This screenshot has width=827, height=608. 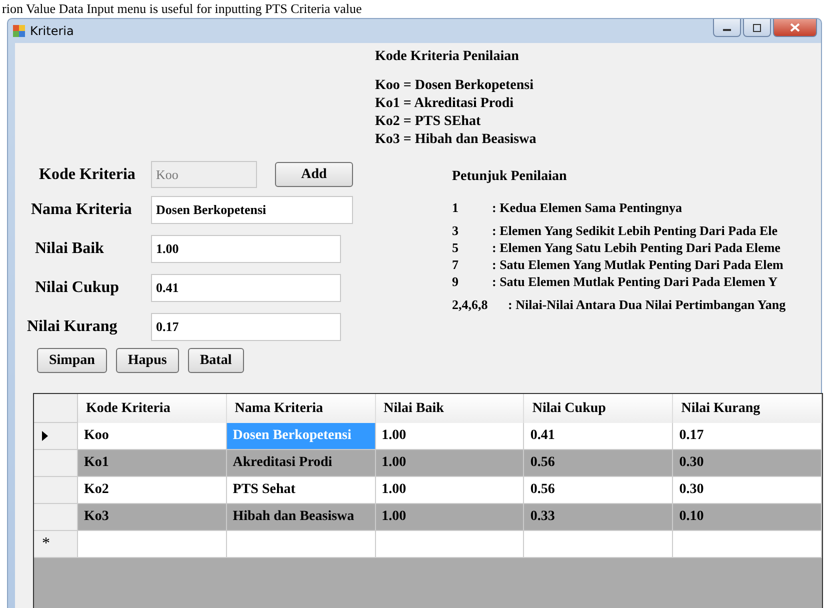 What do you see at coordinates (727, 28) in the screenshot?
I see `minimize-button` at bounding box center [727, 28].